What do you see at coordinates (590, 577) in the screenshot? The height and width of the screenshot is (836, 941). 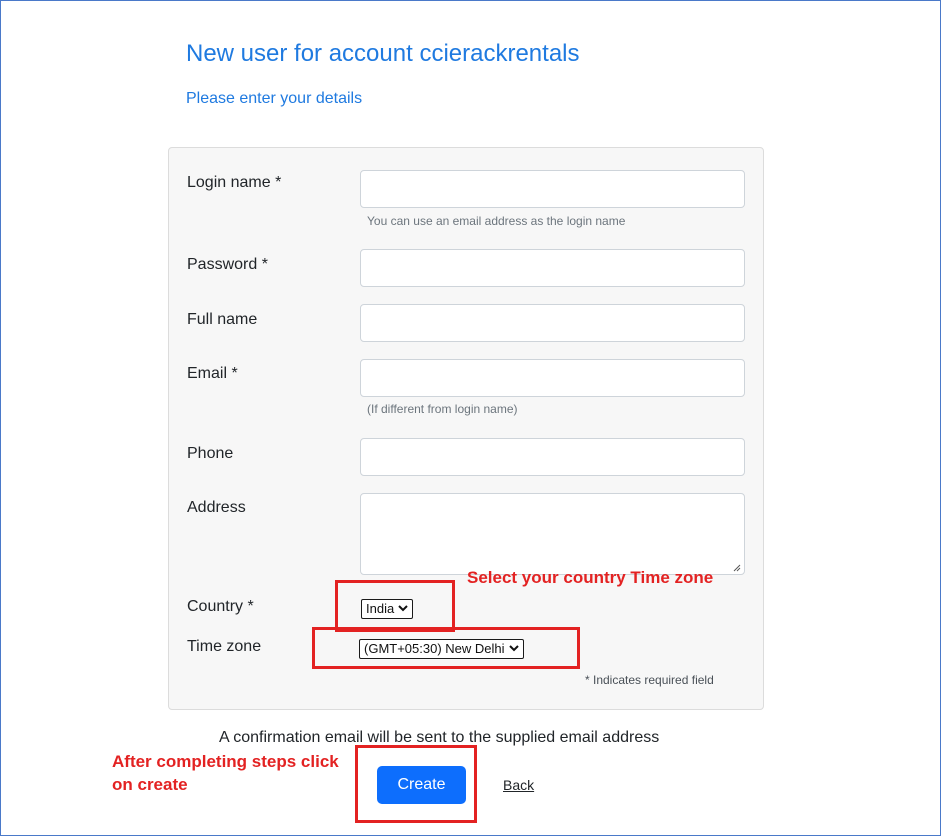 I see `timezone-annotation: Select your country Time zone` at bounding box center [590, 577].